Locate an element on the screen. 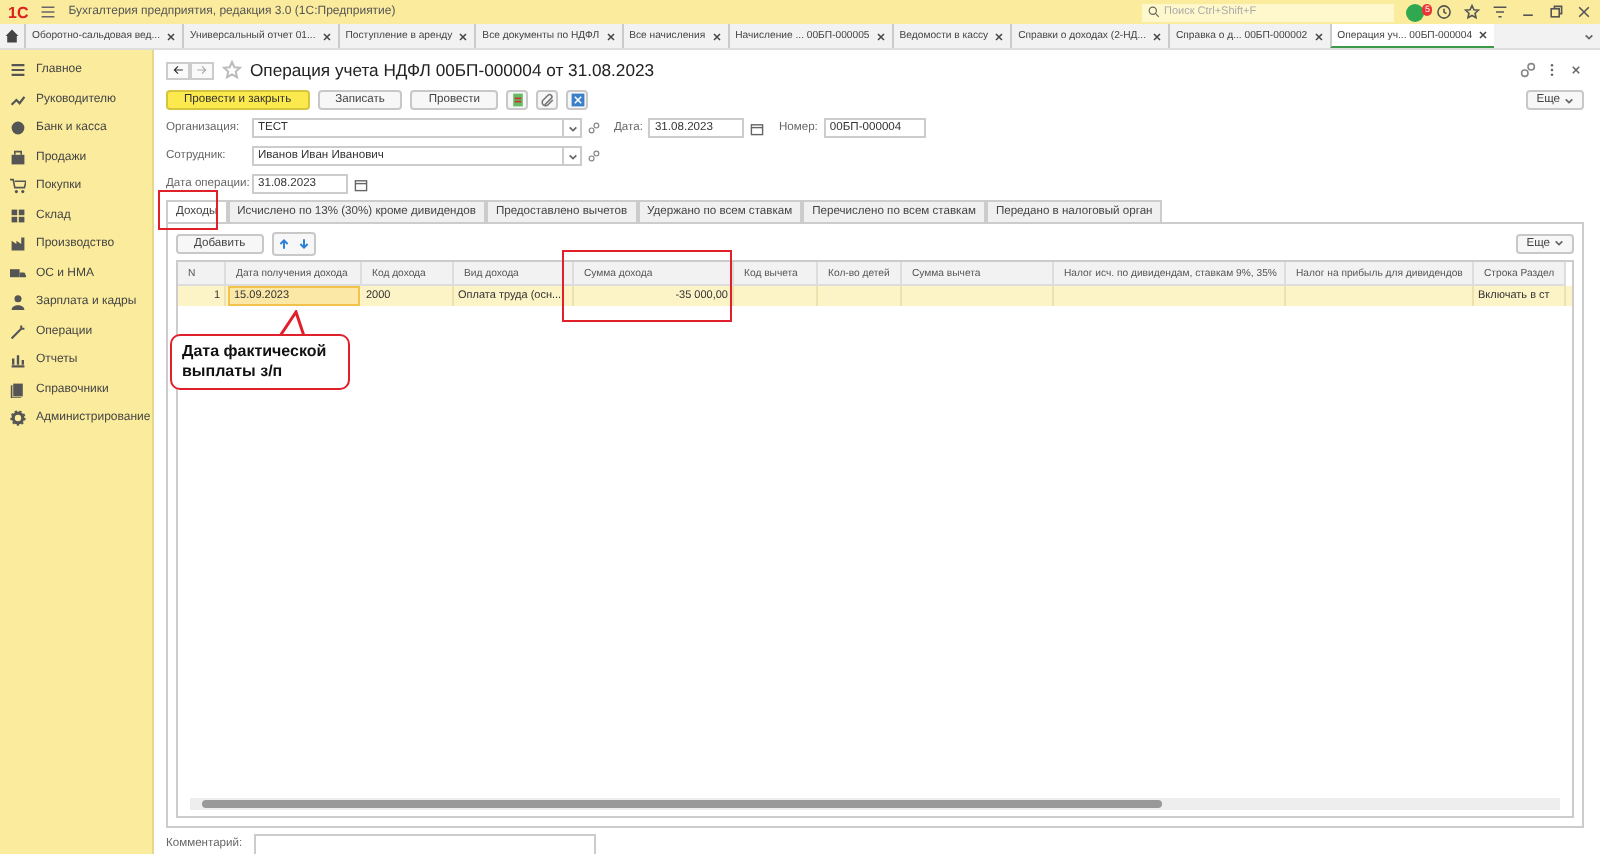 The image size is (1600, 854). back-icon is located at coordinates (178, 70).